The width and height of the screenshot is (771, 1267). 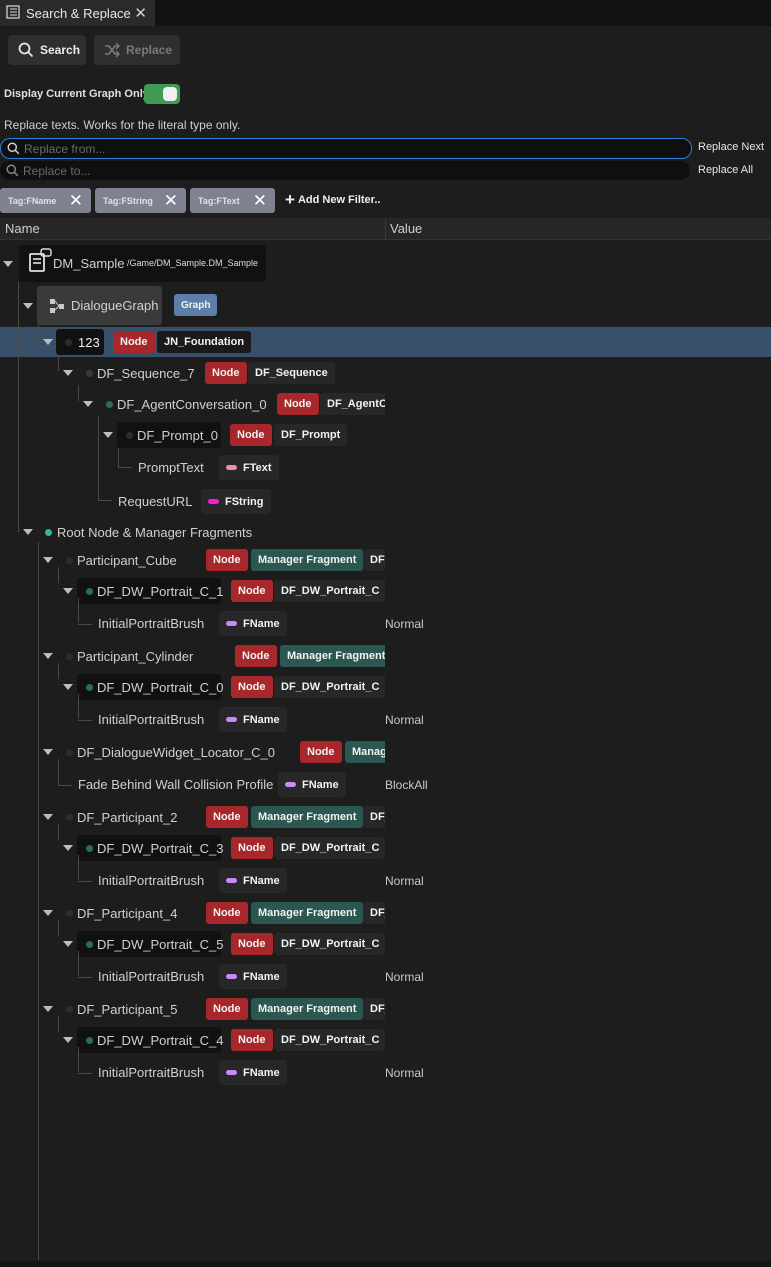 I want to click on tree-label: DF_Sequence_7, so click(x=146, y=373).